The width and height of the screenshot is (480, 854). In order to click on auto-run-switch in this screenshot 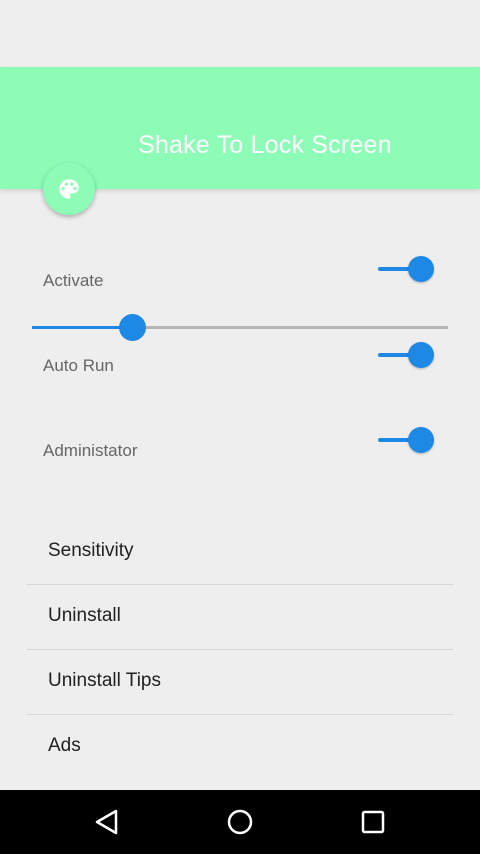, I will do `click(407, 355)`.